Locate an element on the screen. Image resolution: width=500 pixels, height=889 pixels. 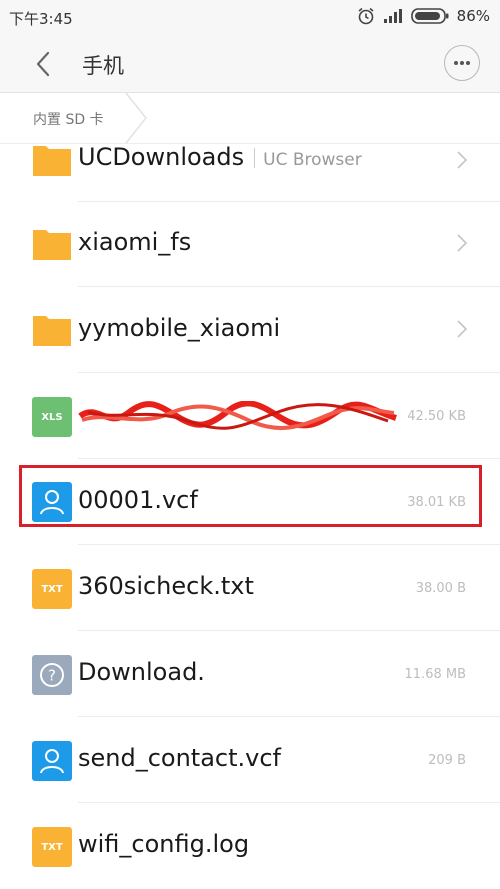
list-item-00001-vcf: 00001.vcf 38.01 KB is located at coordinates (250, 502).